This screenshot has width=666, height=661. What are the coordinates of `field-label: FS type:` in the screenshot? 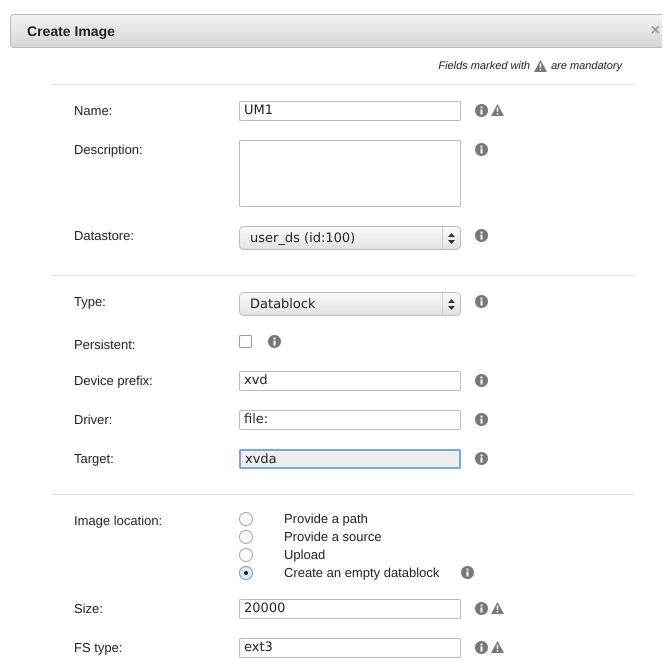 It's located at (99, 647).